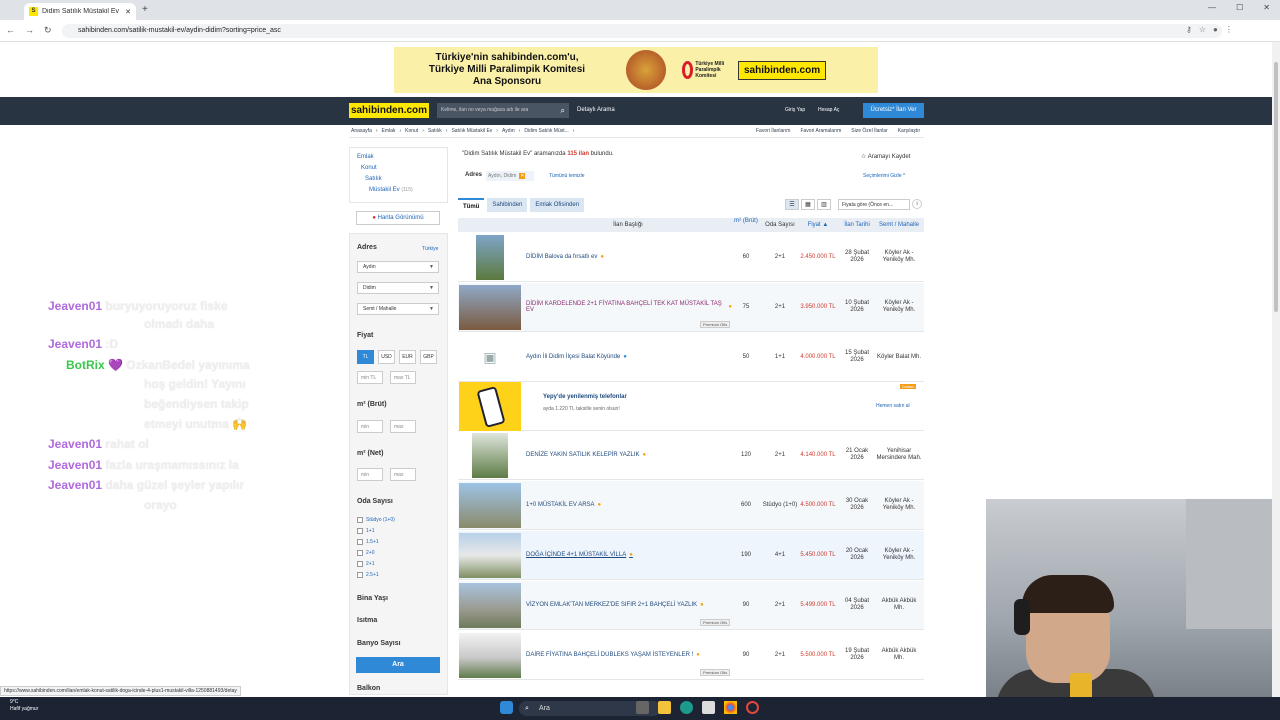 Image resolution: width=1280 pixels, height=720 pixels. Describe the element at coordinates (398, 665) in the screenshot. I see `search-submit-button: Ara` at that location.